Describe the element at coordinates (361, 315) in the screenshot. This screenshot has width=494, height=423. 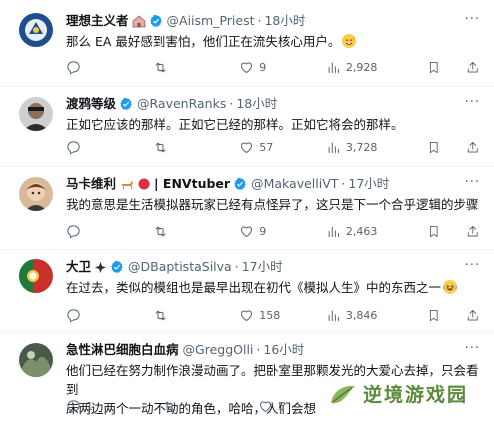
I see `view-count: 3,846` at that location.